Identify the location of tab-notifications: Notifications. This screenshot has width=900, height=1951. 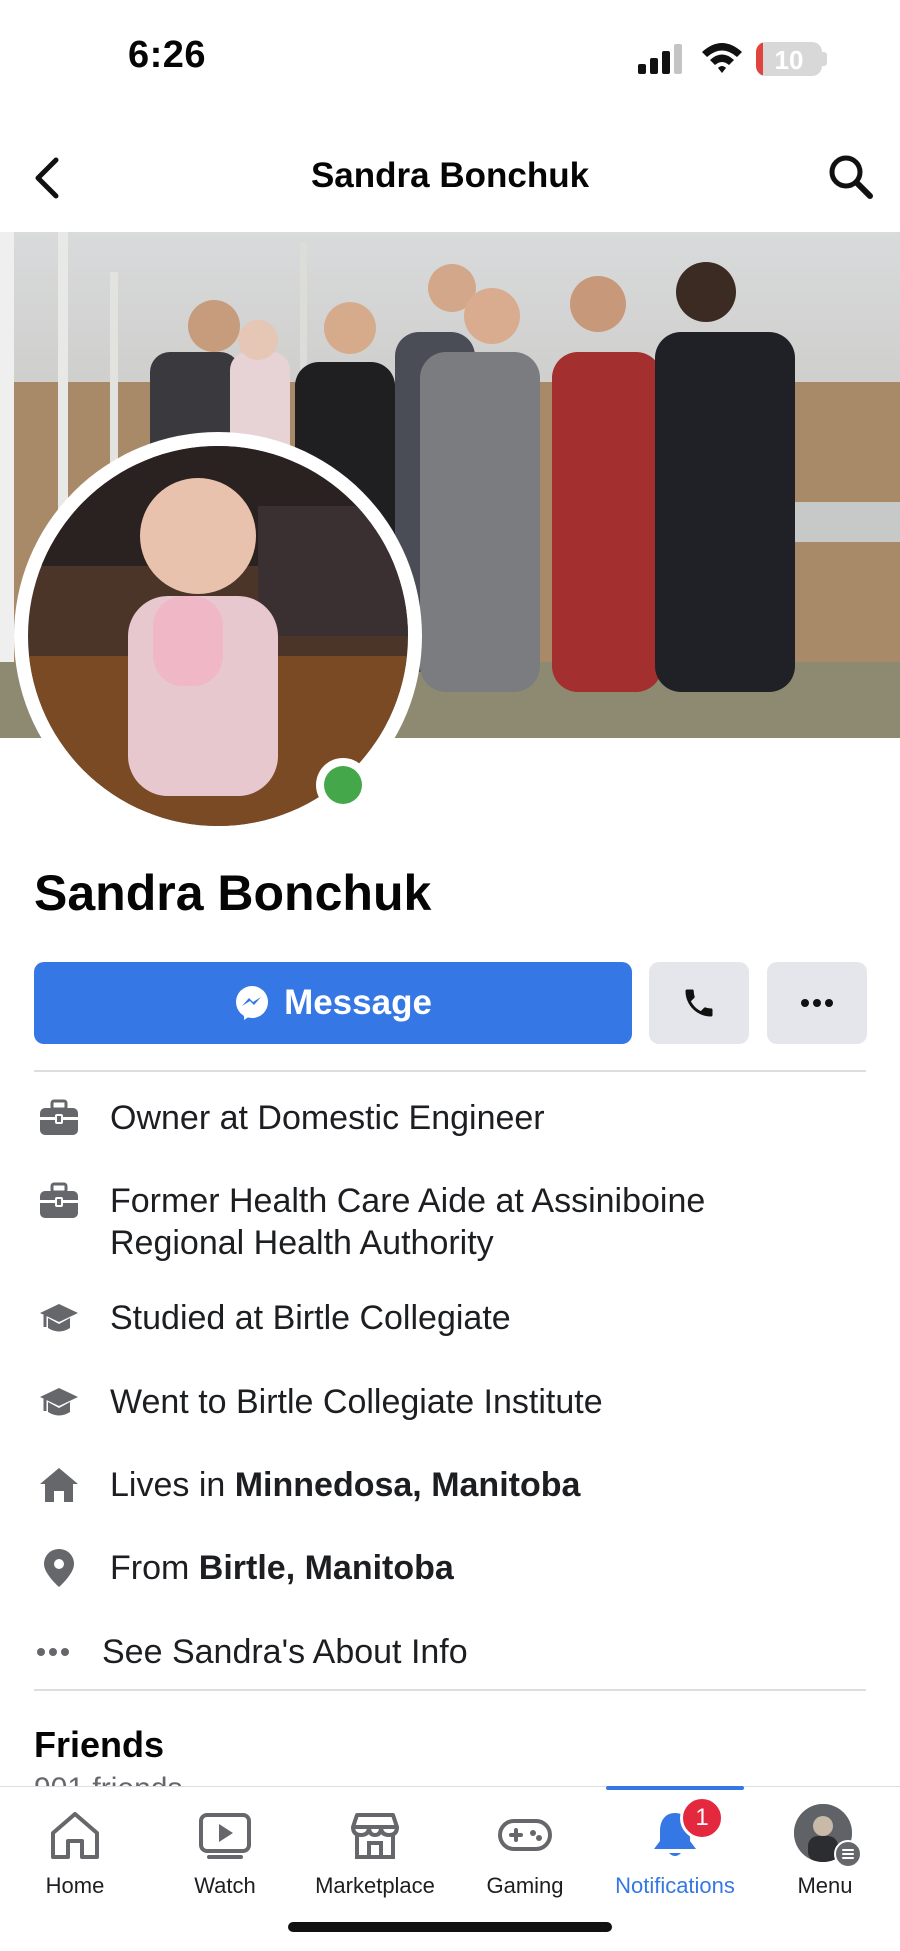
(675, 1852).